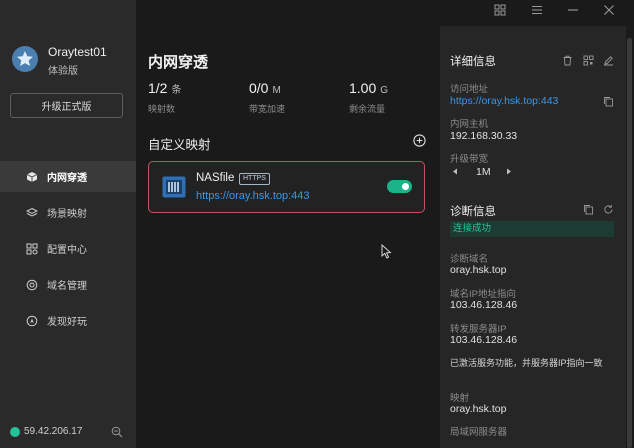 Image resolution: width=634 pixels, height=448 pixels. What do you see at coordinates (215, 178) in the screenshot?
I see `mapping-name: NASfile` at bounding box center [215, 178].